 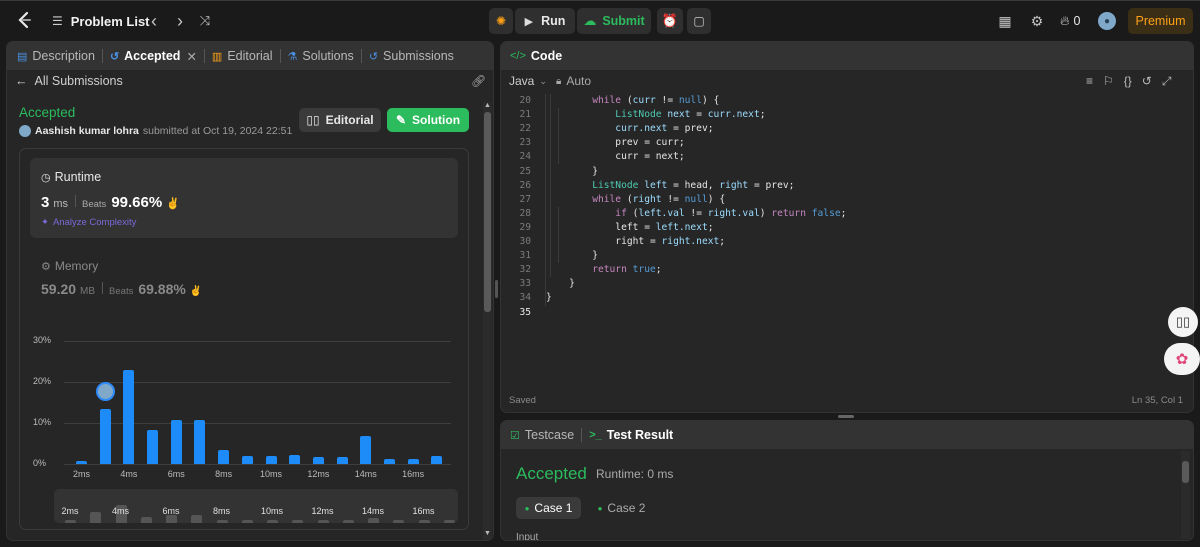 I want to click on case-2-tab: ● Case 2, so click(x=621, y=508).